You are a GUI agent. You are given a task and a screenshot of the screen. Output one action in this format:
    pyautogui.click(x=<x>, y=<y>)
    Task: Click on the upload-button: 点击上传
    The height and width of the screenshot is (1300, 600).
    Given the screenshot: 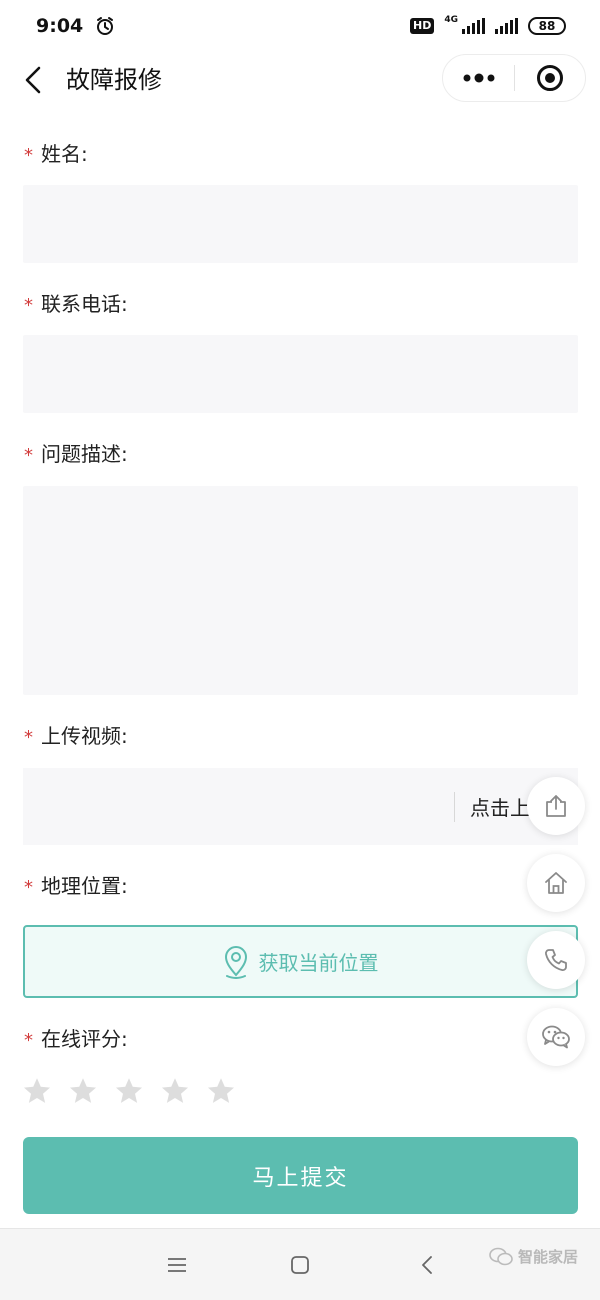 What is the action you would take?
    pyautogui.click(x=502, y=808)
    